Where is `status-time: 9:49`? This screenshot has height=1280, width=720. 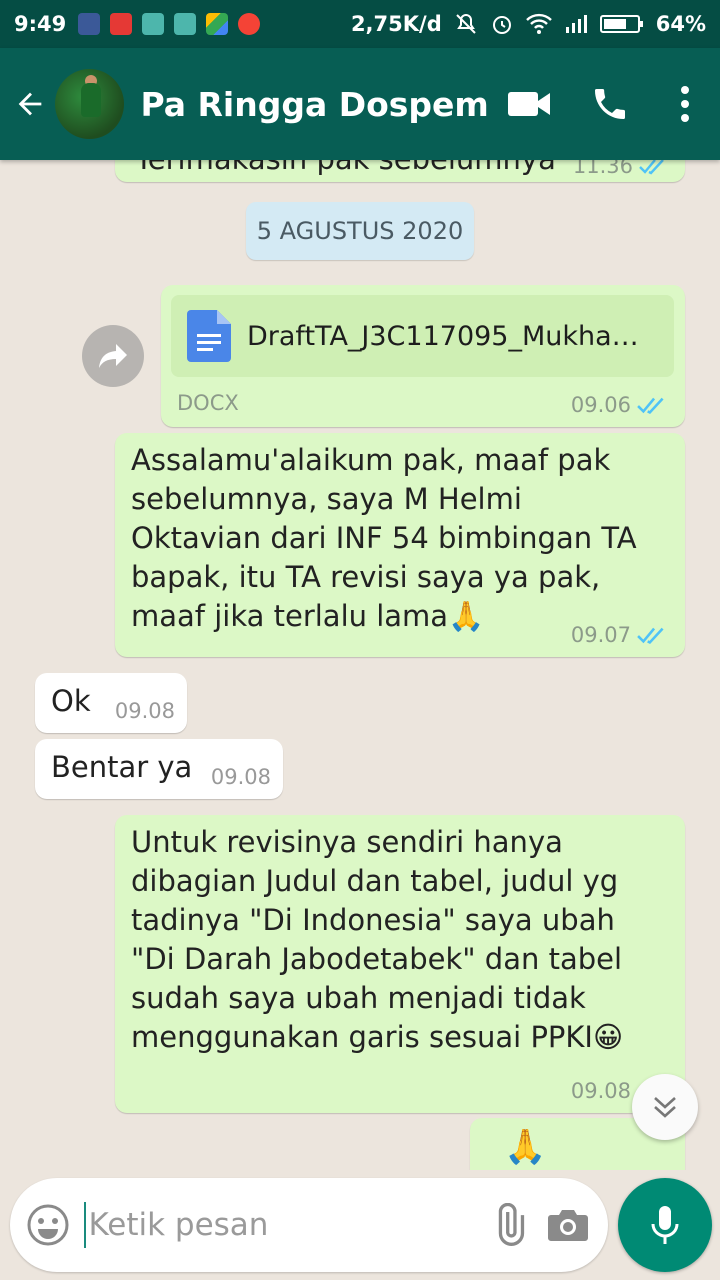
status-time: 9:49 is located at coordinates (40, 24).